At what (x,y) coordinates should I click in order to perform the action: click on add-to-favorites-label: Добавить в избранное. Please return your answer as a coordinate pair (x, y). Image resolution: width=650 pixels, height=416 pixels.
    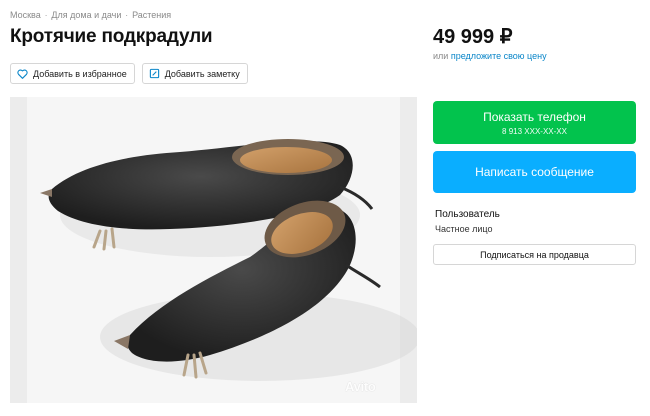
    Looking at the image, I should click on (80, 73).